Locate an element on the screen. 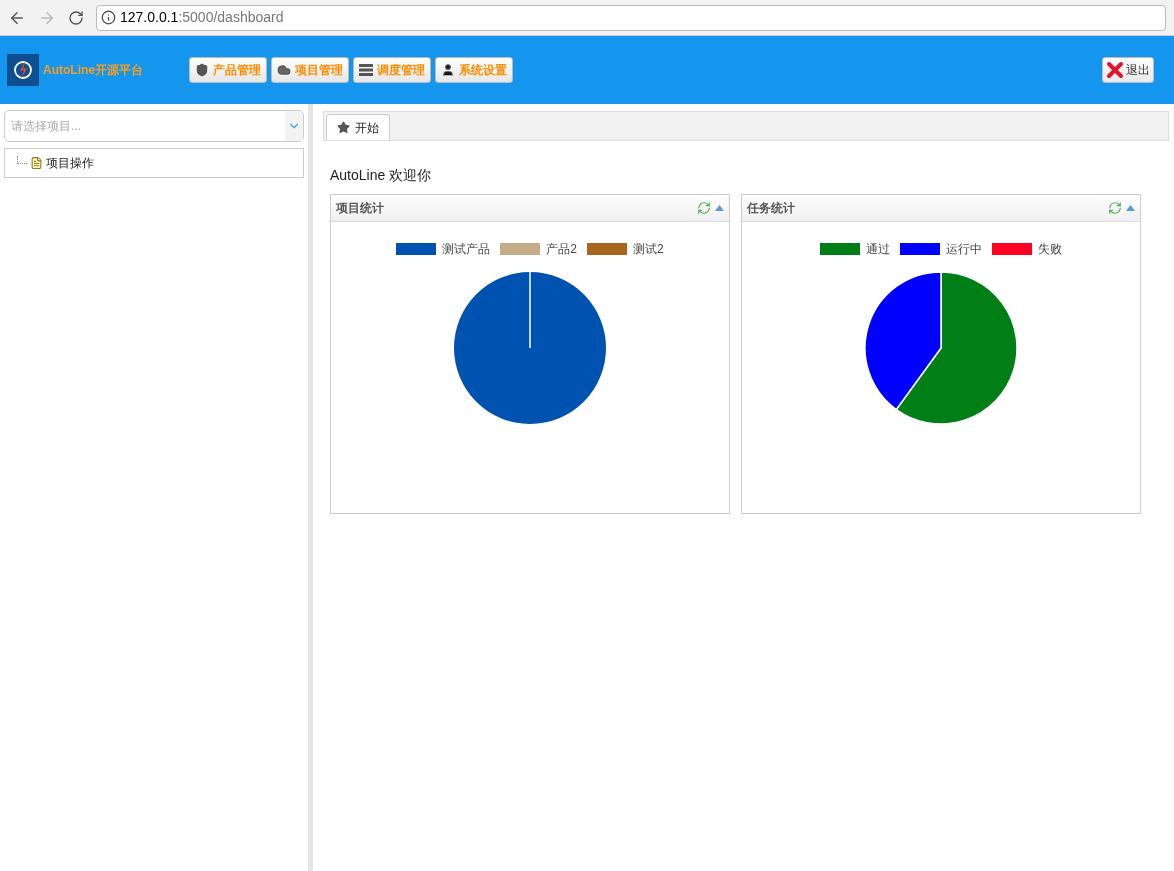 This screenshot has width=1174, height=871. tab: 开始 is located at coordinates (358, 127).